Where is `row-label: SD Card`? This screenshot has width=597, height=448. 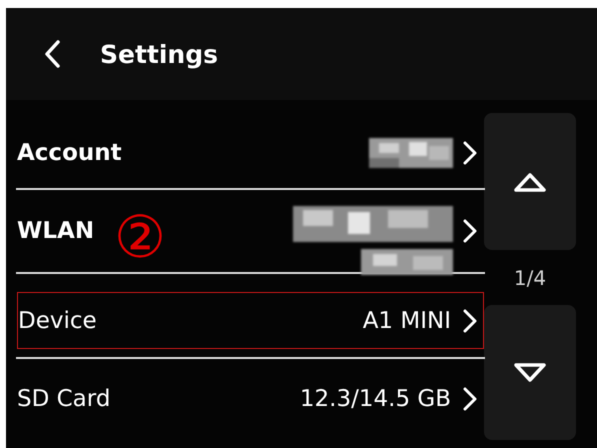 row-label: SD Card is located at coordinates (63, 399).